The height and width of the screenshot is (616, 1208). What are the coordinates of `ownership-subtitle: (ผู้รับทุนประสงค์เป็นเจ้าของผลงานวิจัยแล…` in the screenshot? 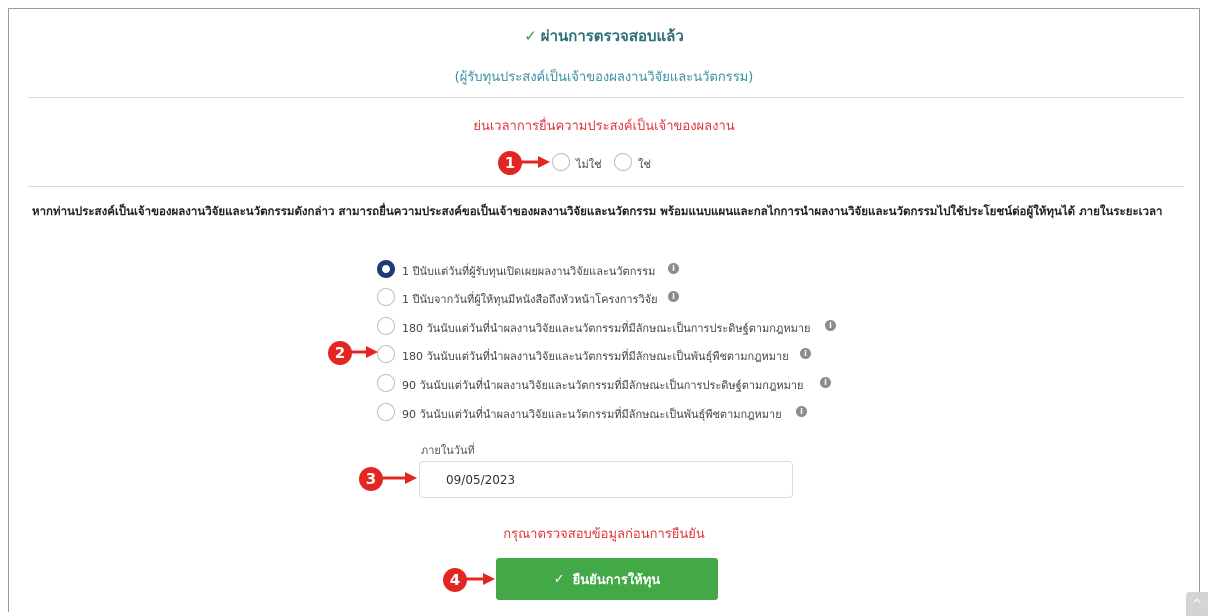 It's located at (604, 77).